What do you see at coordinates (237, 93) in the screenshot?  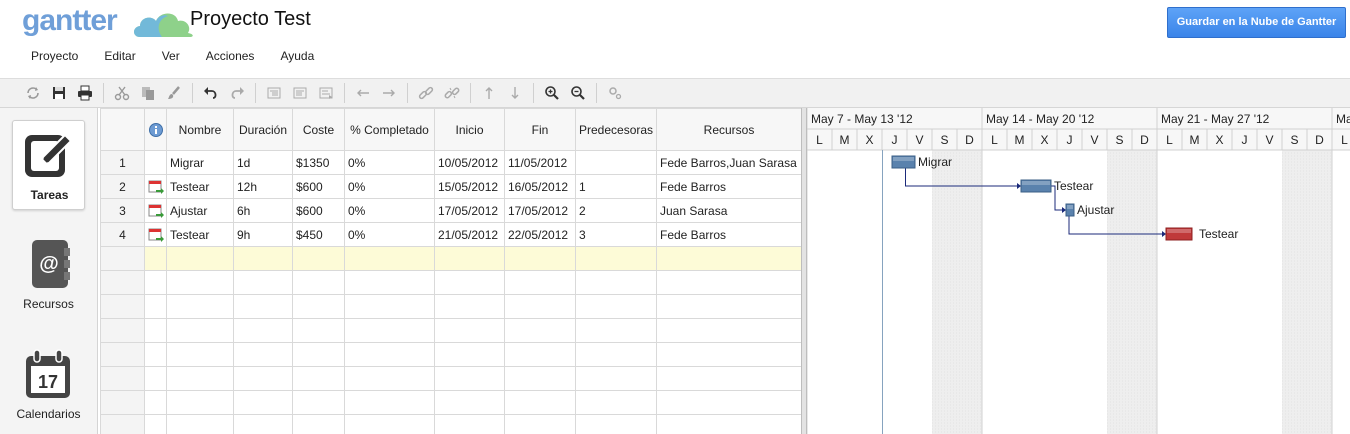 I see `redo-icon` at bounding box center [237, 93].